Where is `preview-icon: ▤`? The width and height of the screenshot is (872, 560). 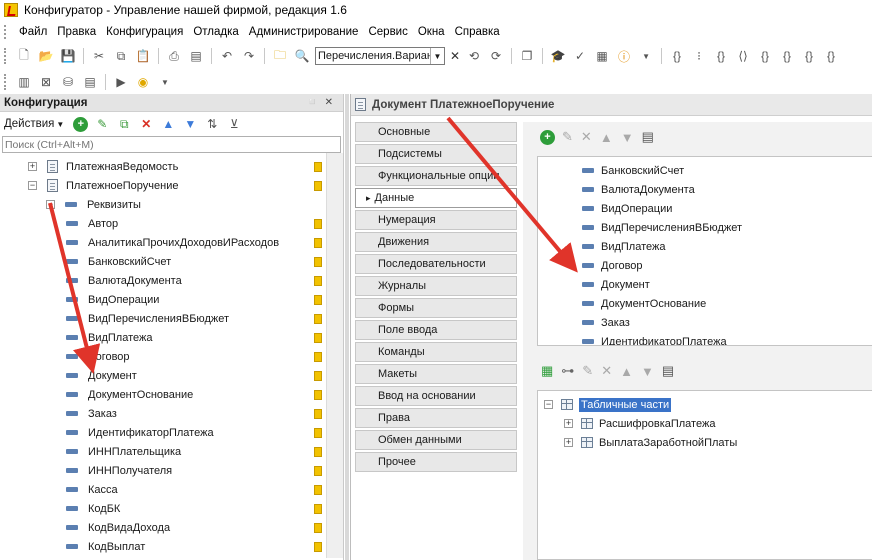
preview-icon: ▤ is located at coordinates (196, 56).